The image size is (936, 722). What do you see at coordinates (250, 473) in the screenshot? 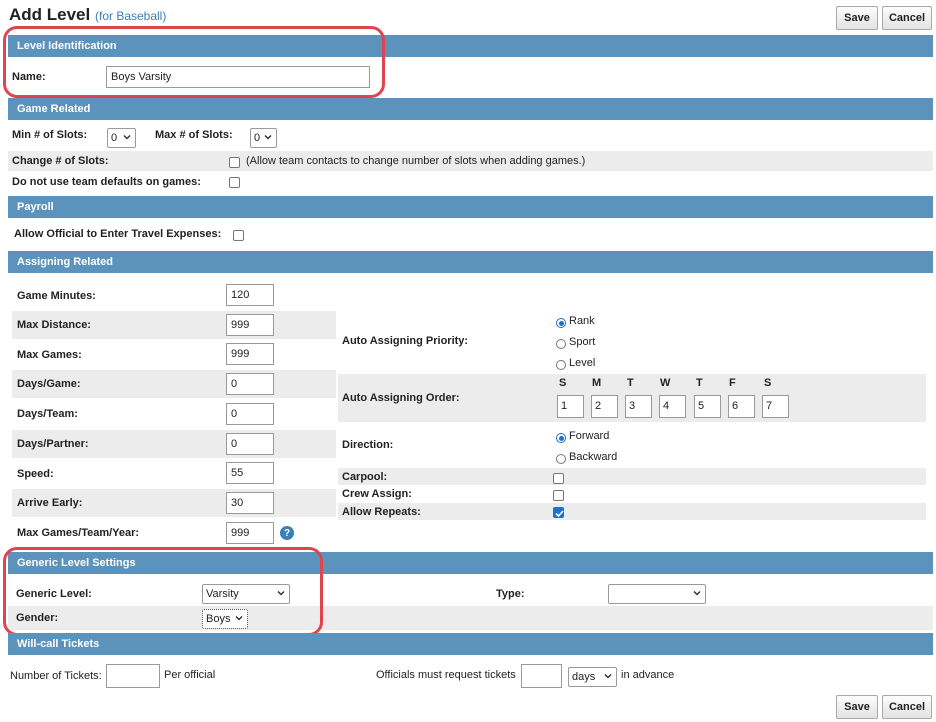
I see `speed-input` at bounding box center [250, 473].